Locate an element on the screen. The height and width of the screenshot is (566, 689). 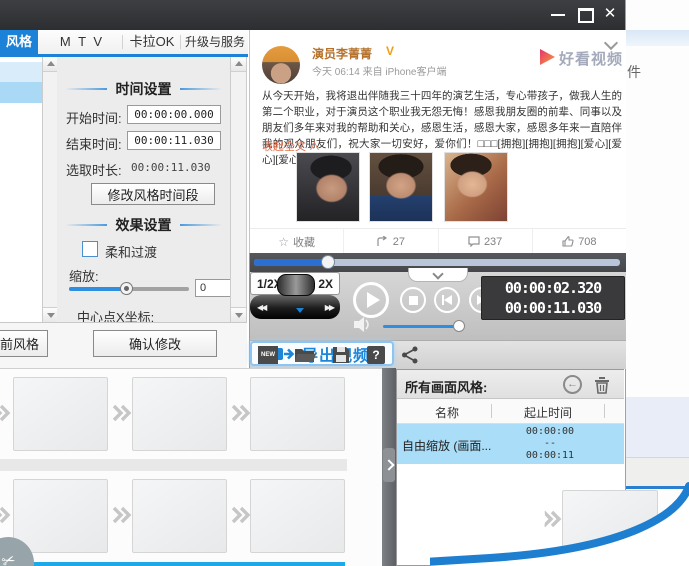
play-button is located at coordinates (371, 300).